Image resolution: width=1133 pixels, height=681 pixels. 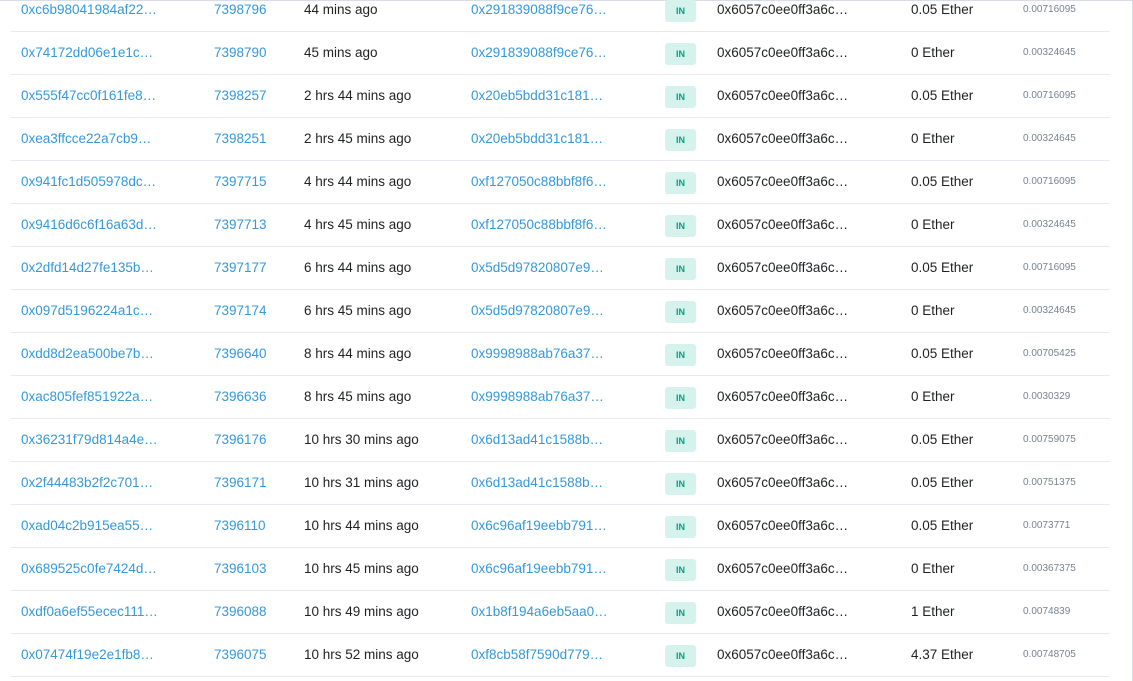 I want to click on txn-fee-cell: 0.00324645, so click(x=1066, y=139).